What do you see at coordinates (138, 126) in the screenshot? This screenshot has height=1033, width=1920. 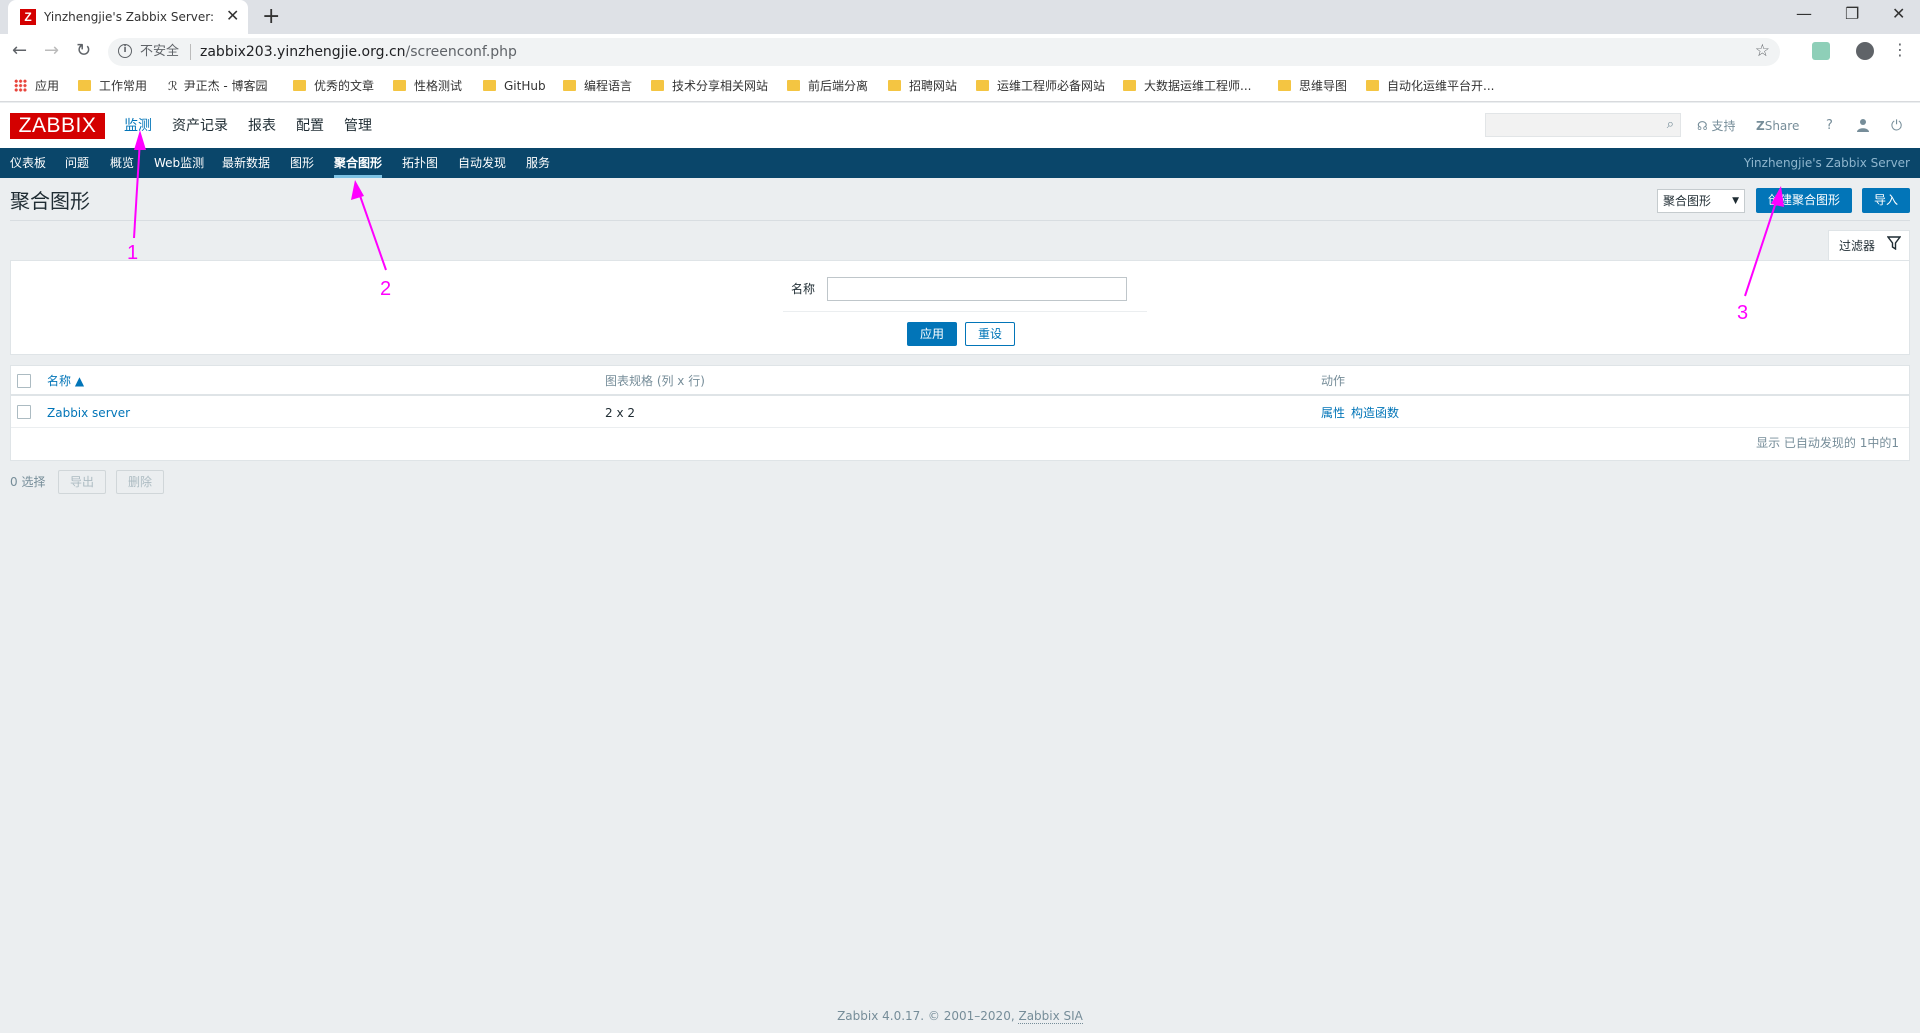 I see `menu-monitoring: 监测` at bounding box center [138, 126].